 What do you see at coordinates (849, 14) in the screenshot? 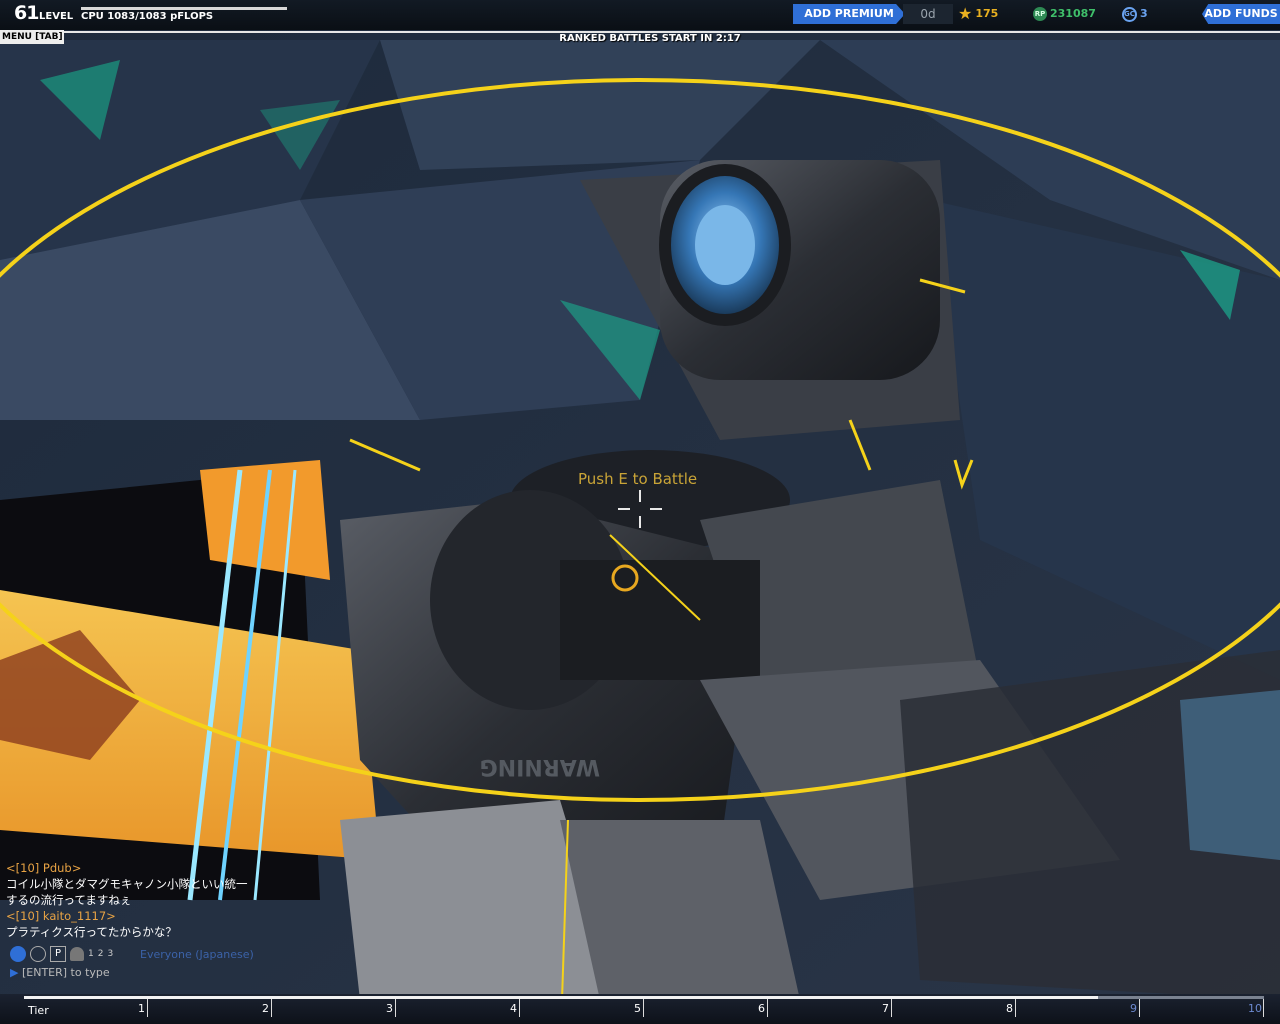
I see `add-premium-button: ADD PREMIUM` at bounding box center [849, 14].